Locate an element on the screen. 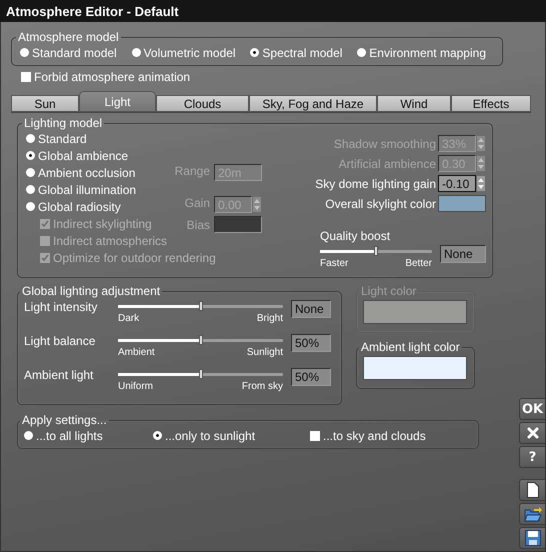 The width and height of the screenshot is (546, 552). radio-option: Standard model is located at coordinates (68, 52).